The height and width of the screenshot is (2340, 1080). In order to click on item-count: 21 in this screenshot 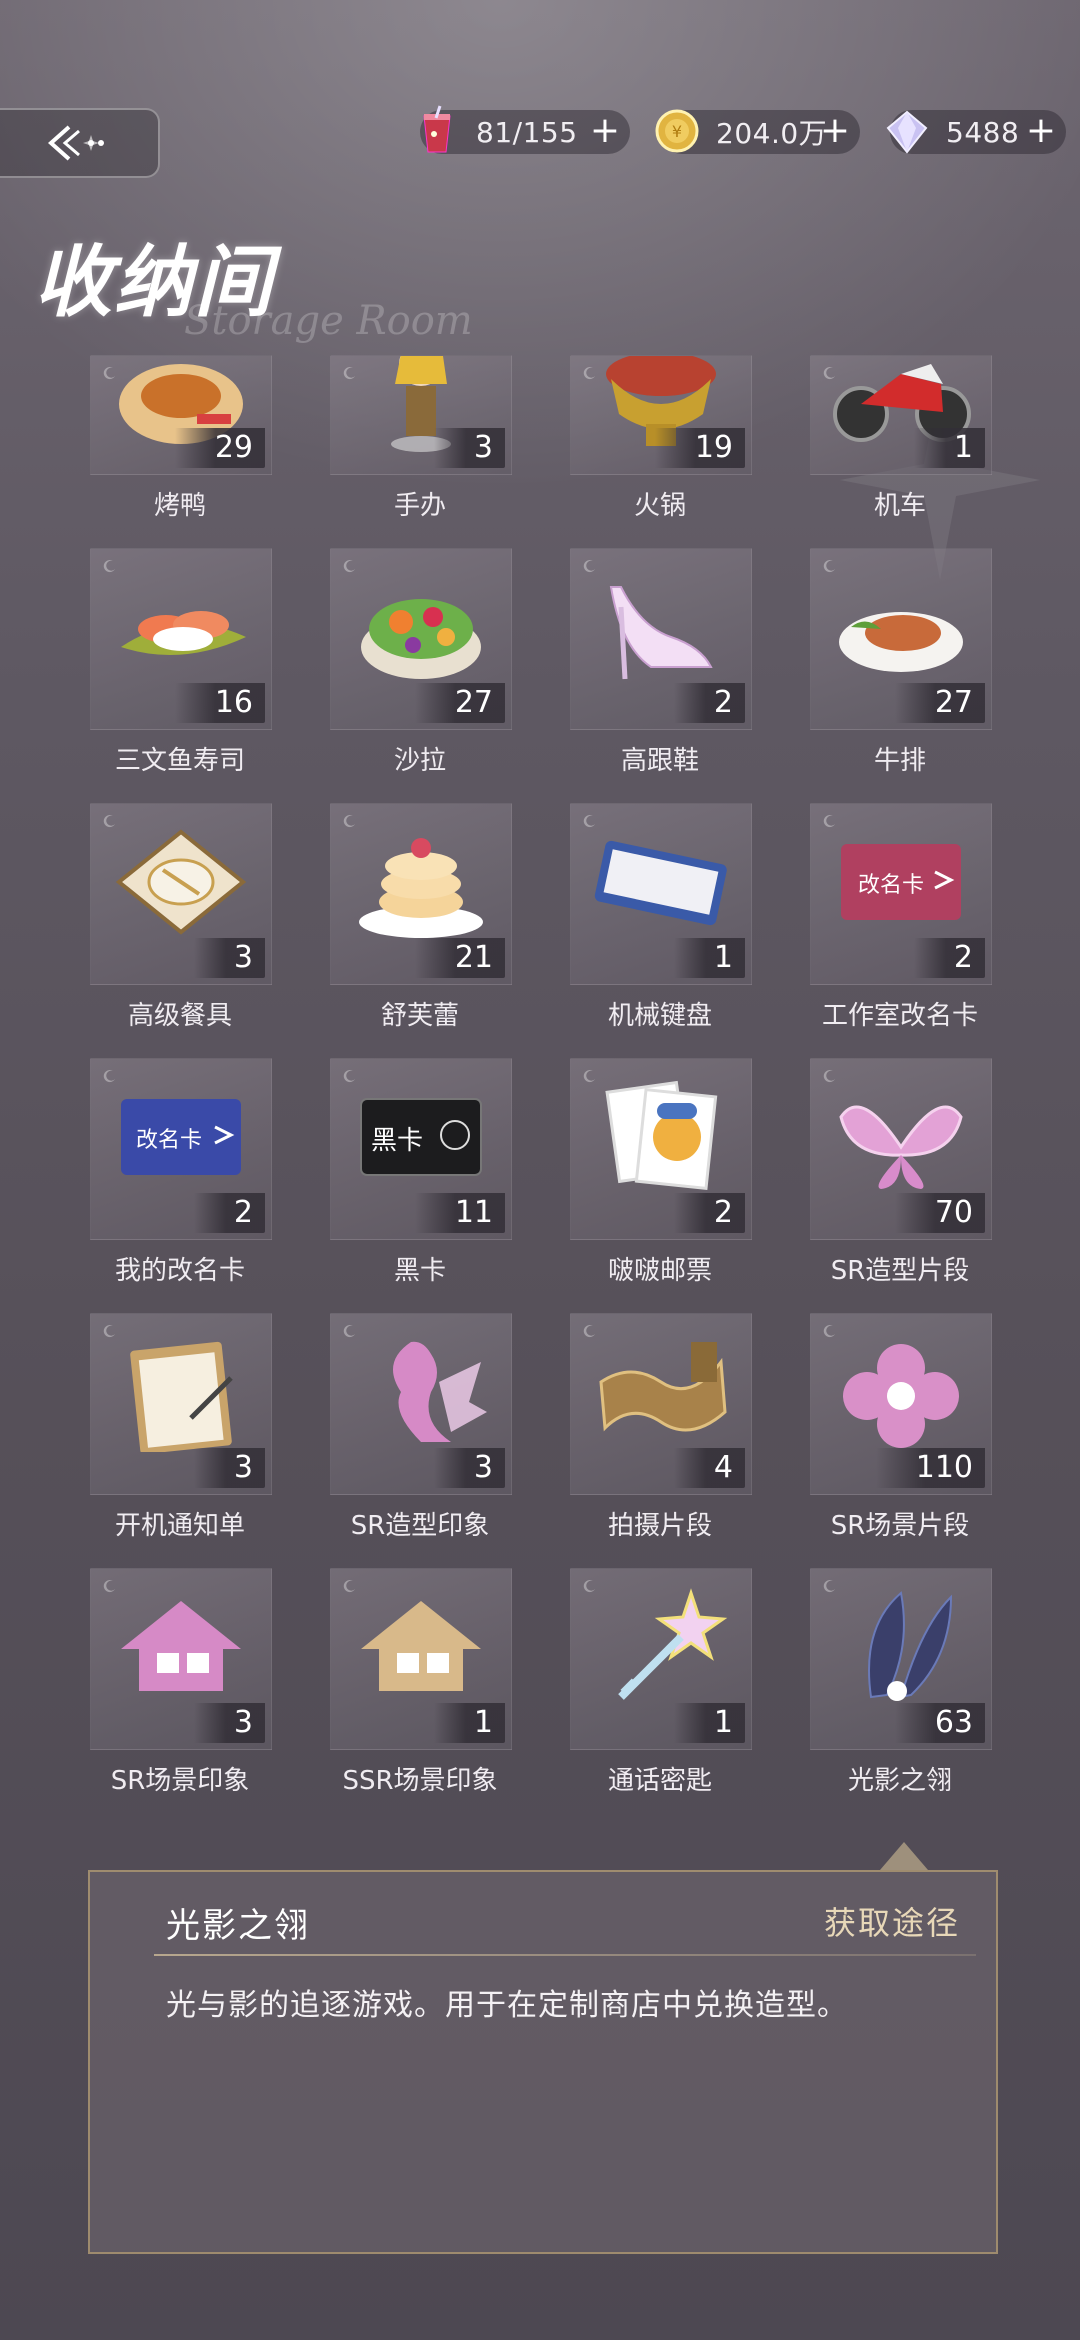, I will do `click(459, 958)`.